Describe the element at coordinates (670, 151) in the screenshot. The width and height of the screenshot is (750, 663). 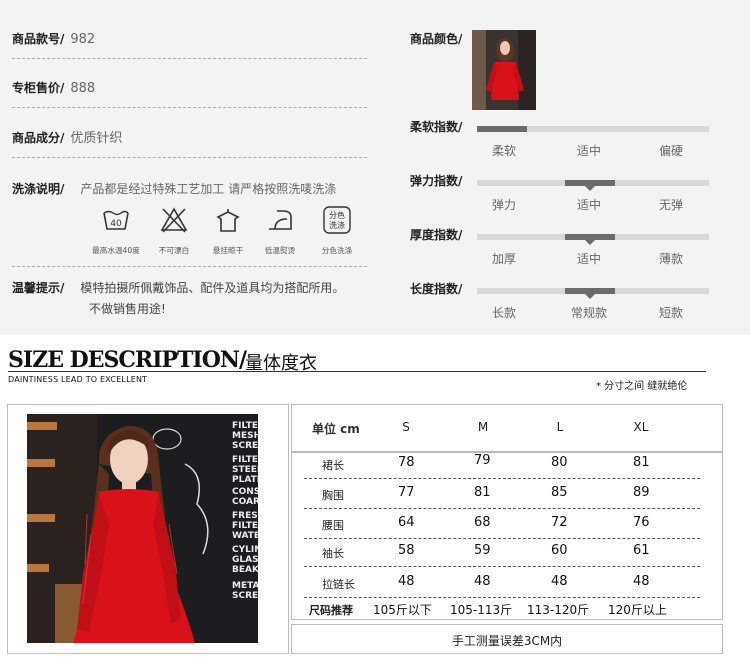
I see `index-option: 偏硬` at that location.